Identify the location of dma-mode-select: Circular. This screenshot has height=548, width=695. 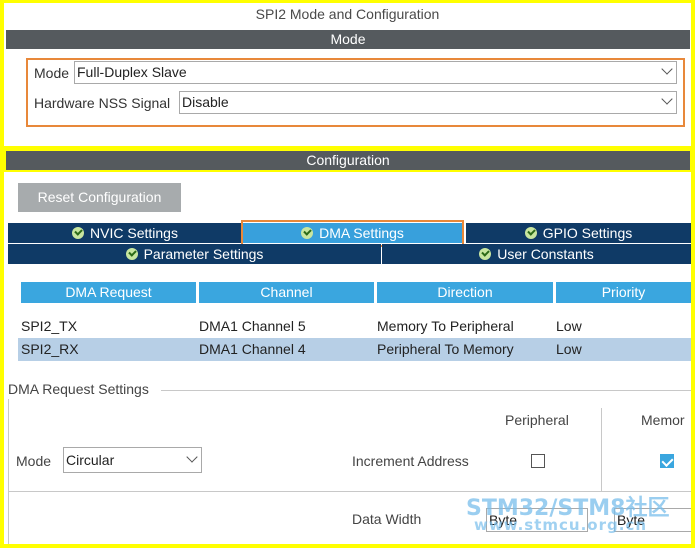
(132, 460).